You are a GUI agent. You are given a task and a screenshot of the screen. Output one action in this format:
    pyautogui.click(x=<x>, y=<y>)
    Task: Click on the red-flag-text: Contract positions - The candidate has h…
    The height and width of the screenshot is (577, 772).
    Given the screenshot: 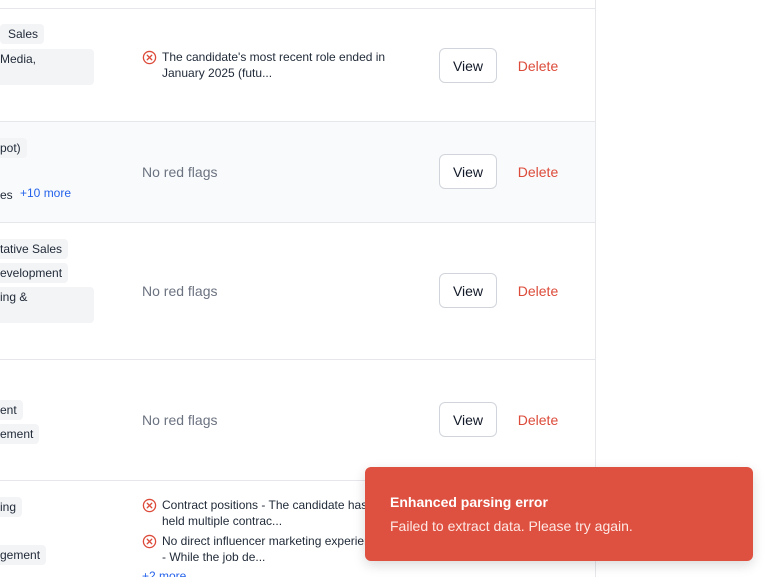 What is the action you would take?
    pyautogui.click(x=265, y=513)
    